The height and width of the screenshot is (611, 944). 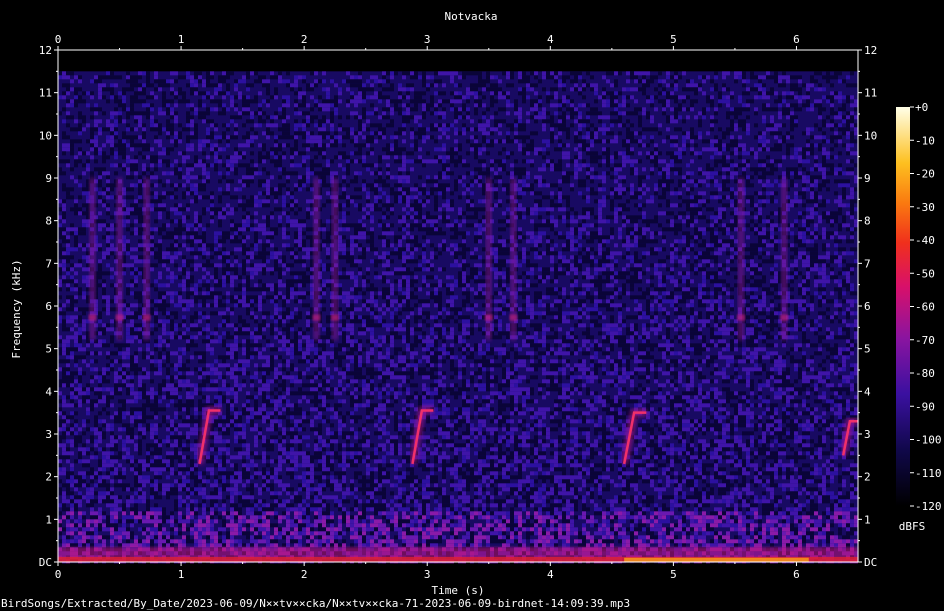 What do you see at coordinates (48, 519) in the screenshot?
I see `y-tick-label: 1` at bounding box center [48, 519].